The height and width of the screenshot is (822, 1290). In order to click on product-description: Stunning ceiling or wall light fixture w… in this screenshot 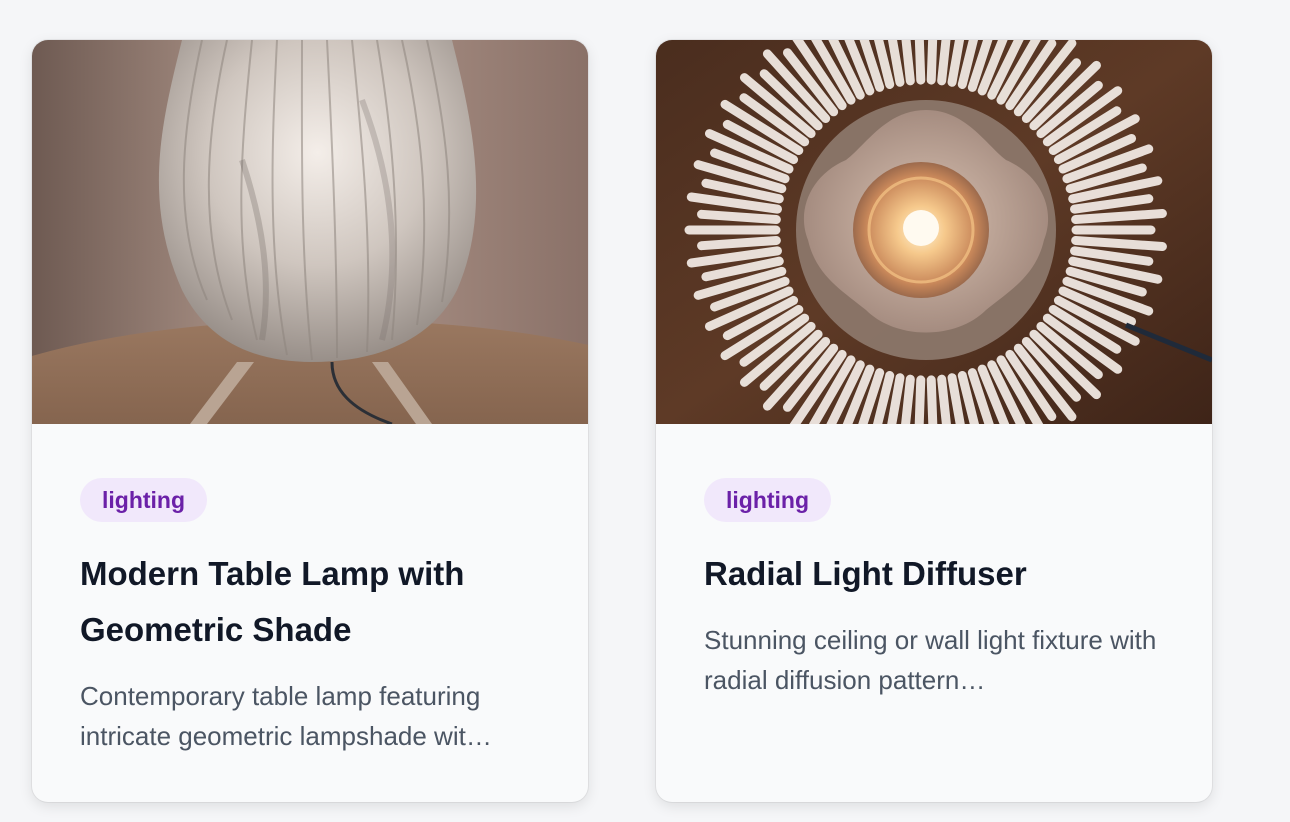, I will do `click(930, 660)`.